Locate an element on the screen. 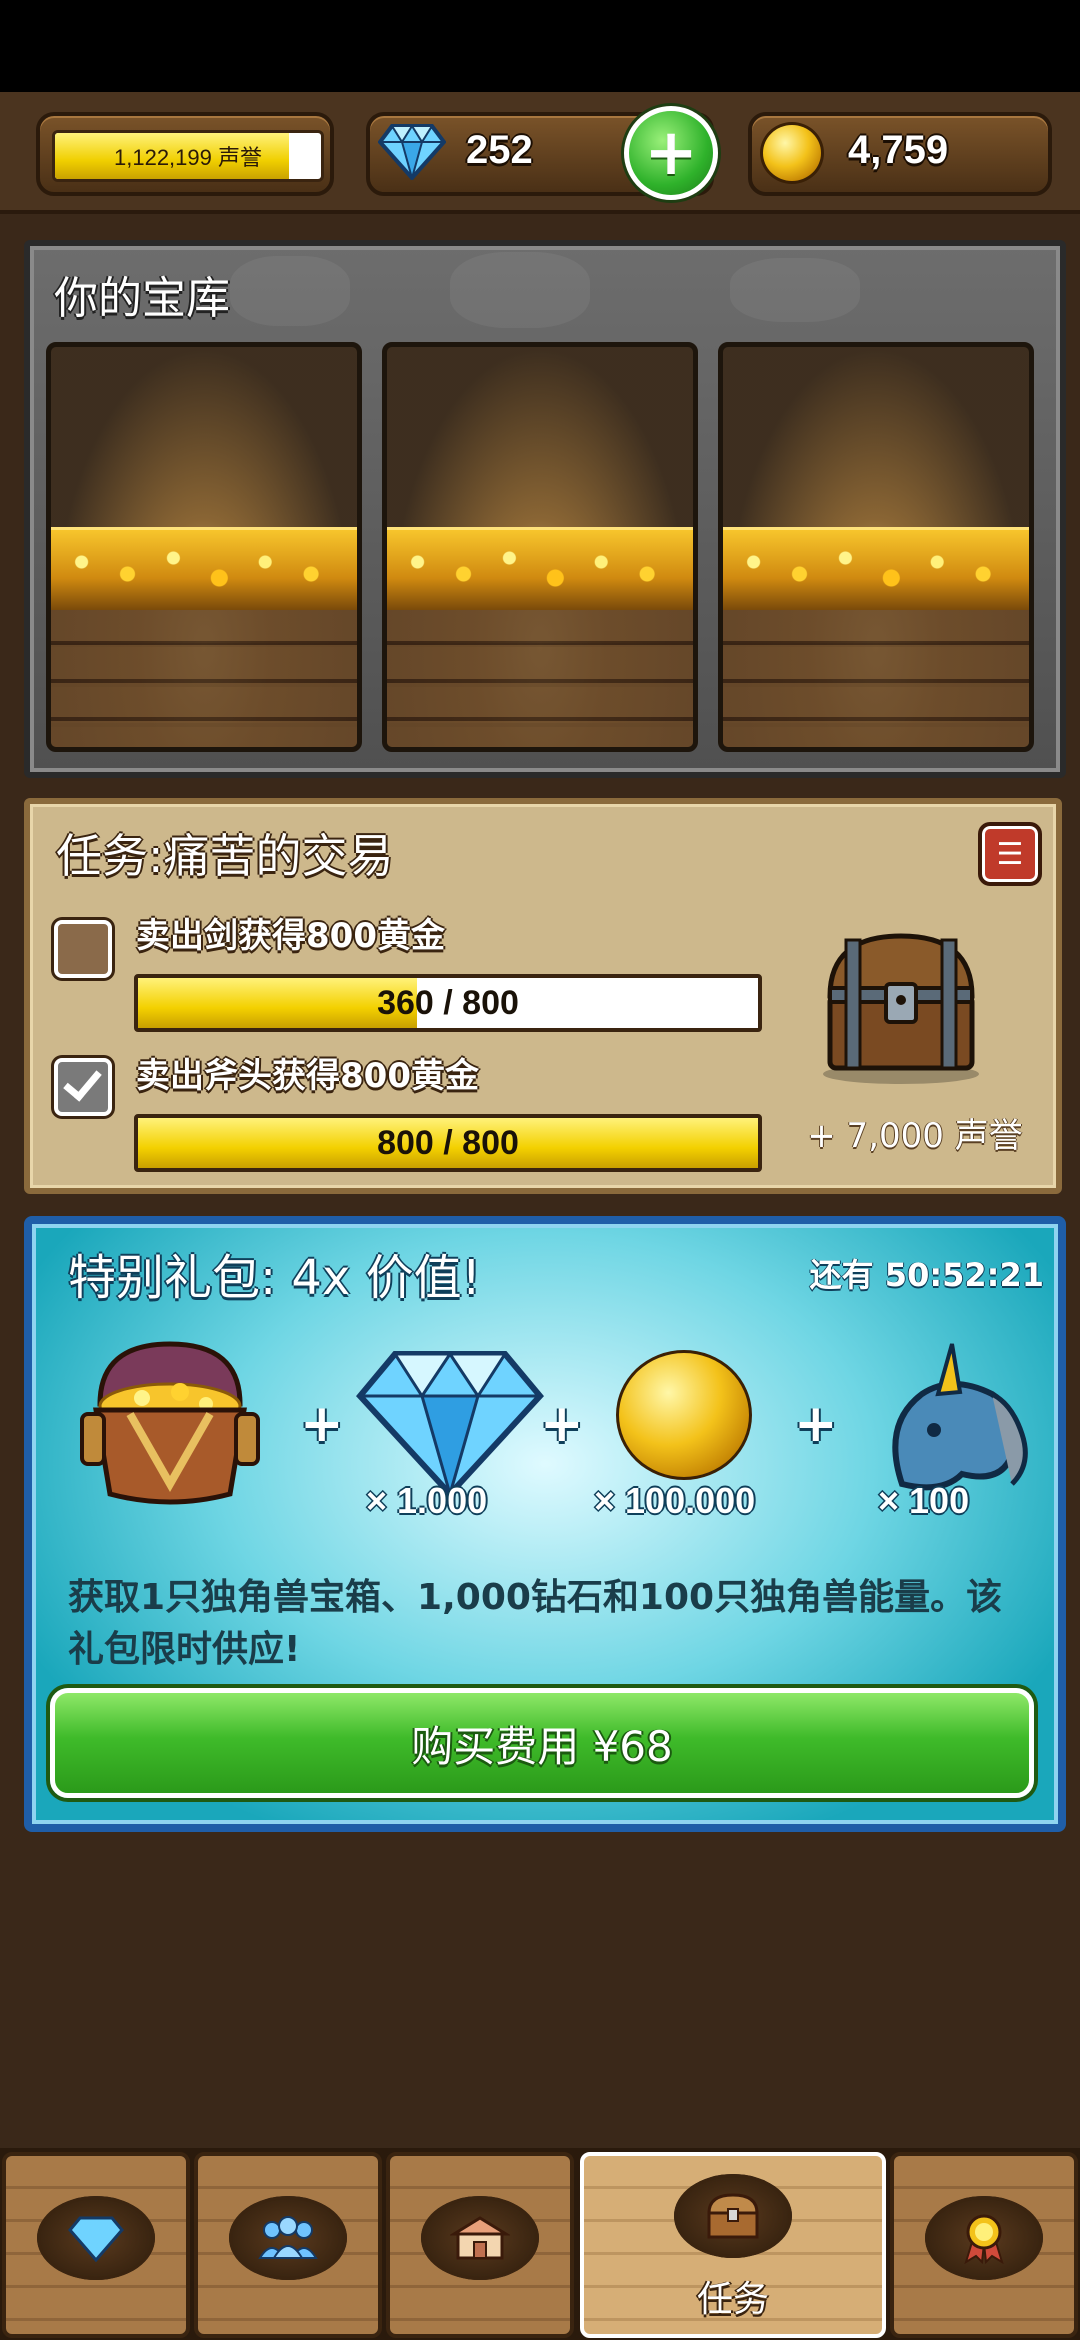 The height and width of the screenshot is (2340, 1080). people-icon is located at coordinates (288, 2237).